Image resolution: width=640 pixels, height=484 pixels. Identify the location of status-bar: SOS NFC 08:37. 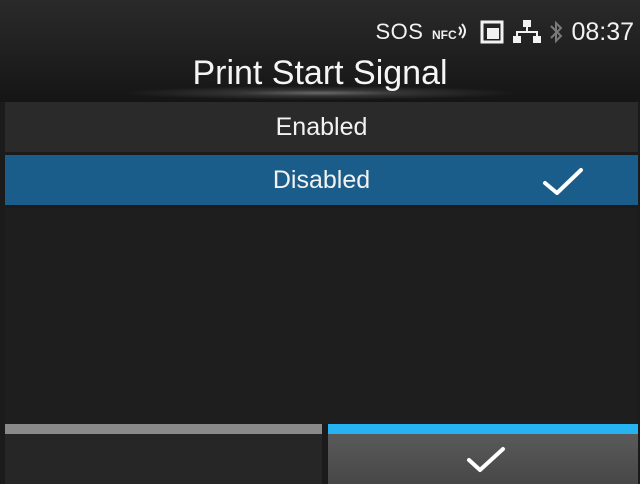
(504, 32).